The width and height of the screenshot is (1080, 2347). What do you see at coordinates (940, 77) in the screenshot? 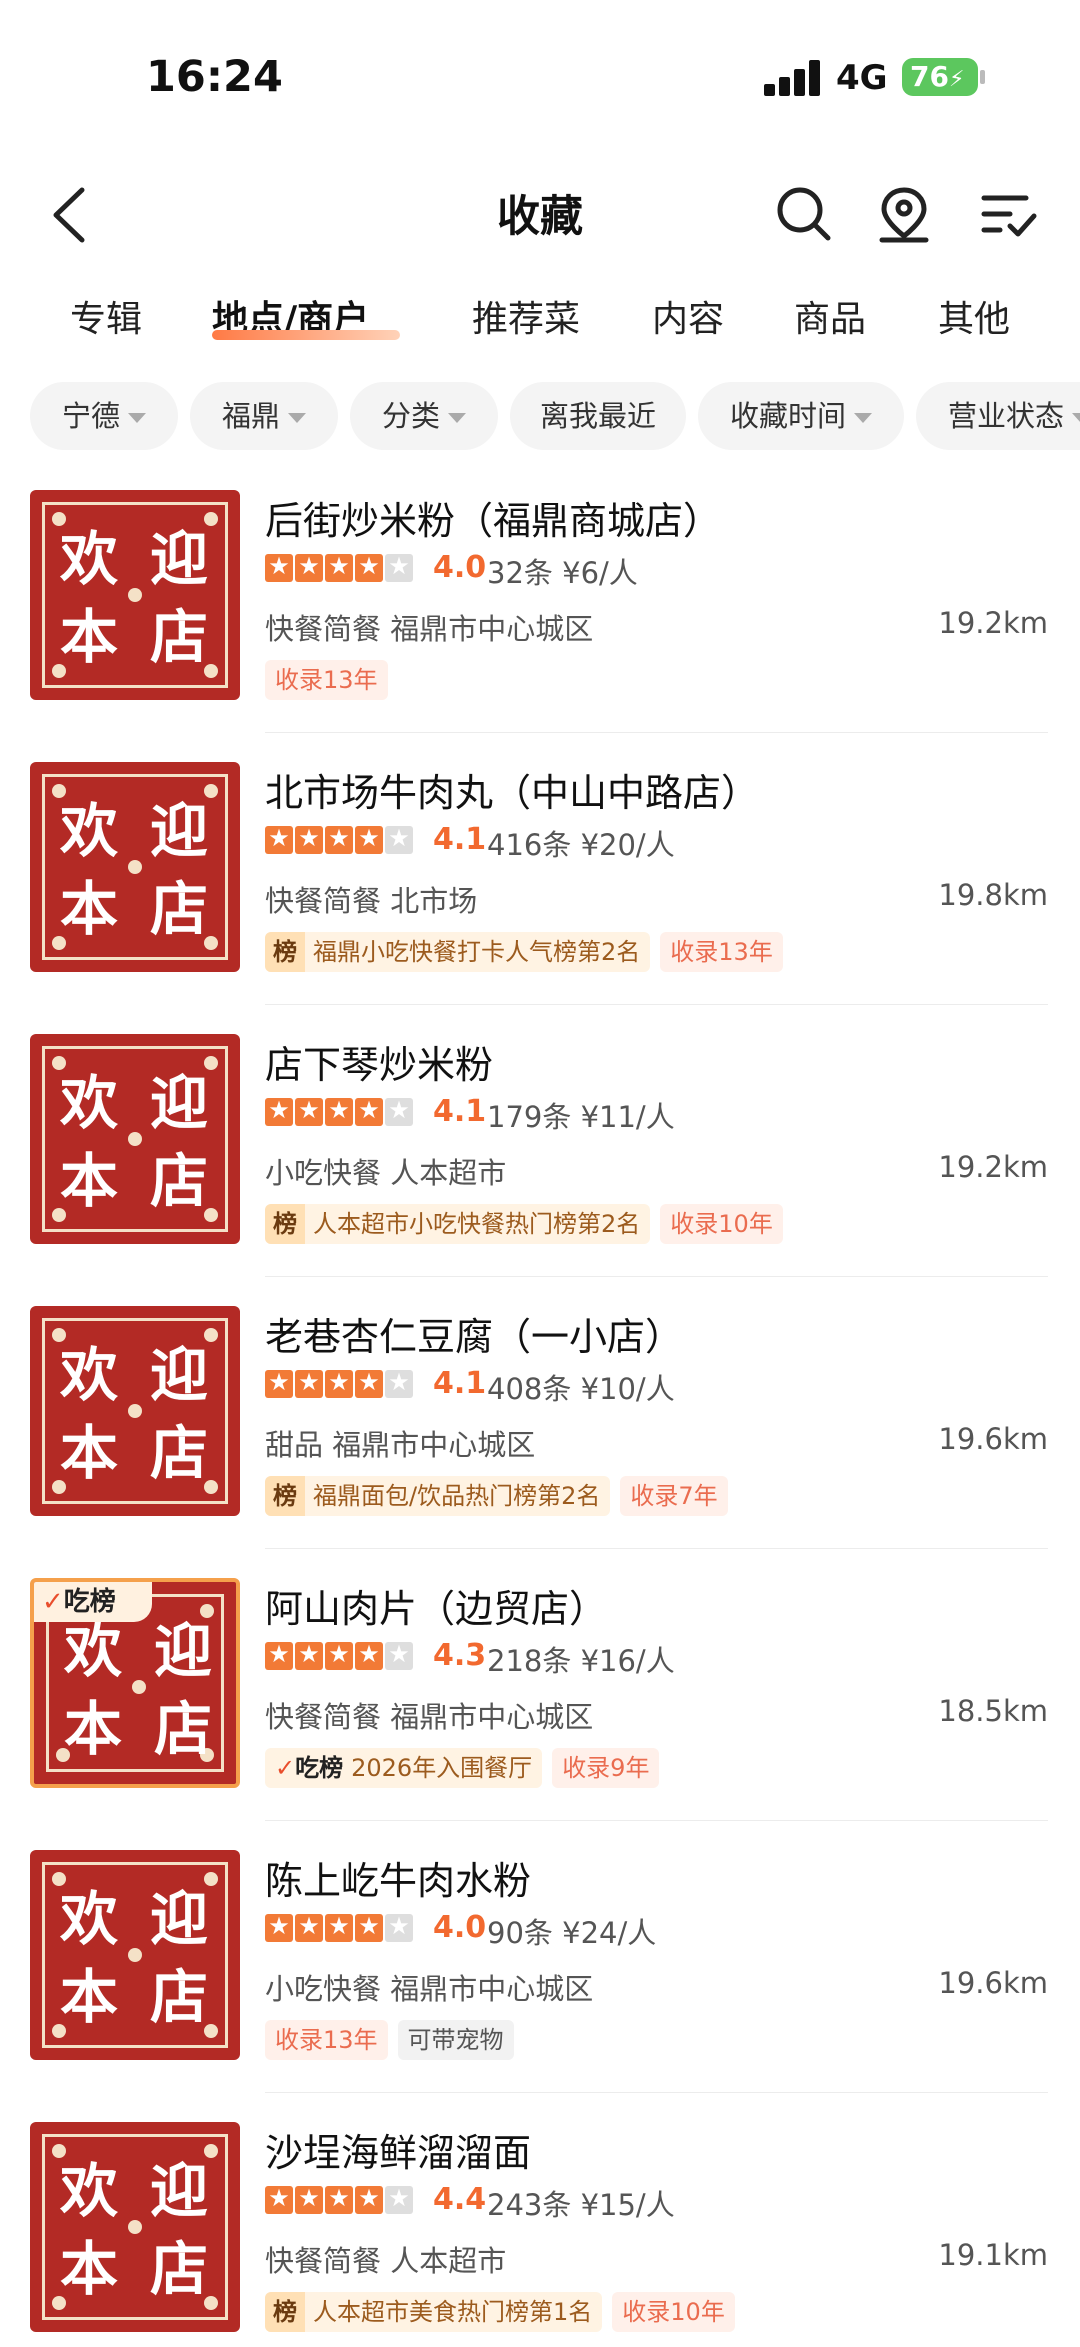
I see `battery-icon: 76⚡` at bounding box center [940, 77].